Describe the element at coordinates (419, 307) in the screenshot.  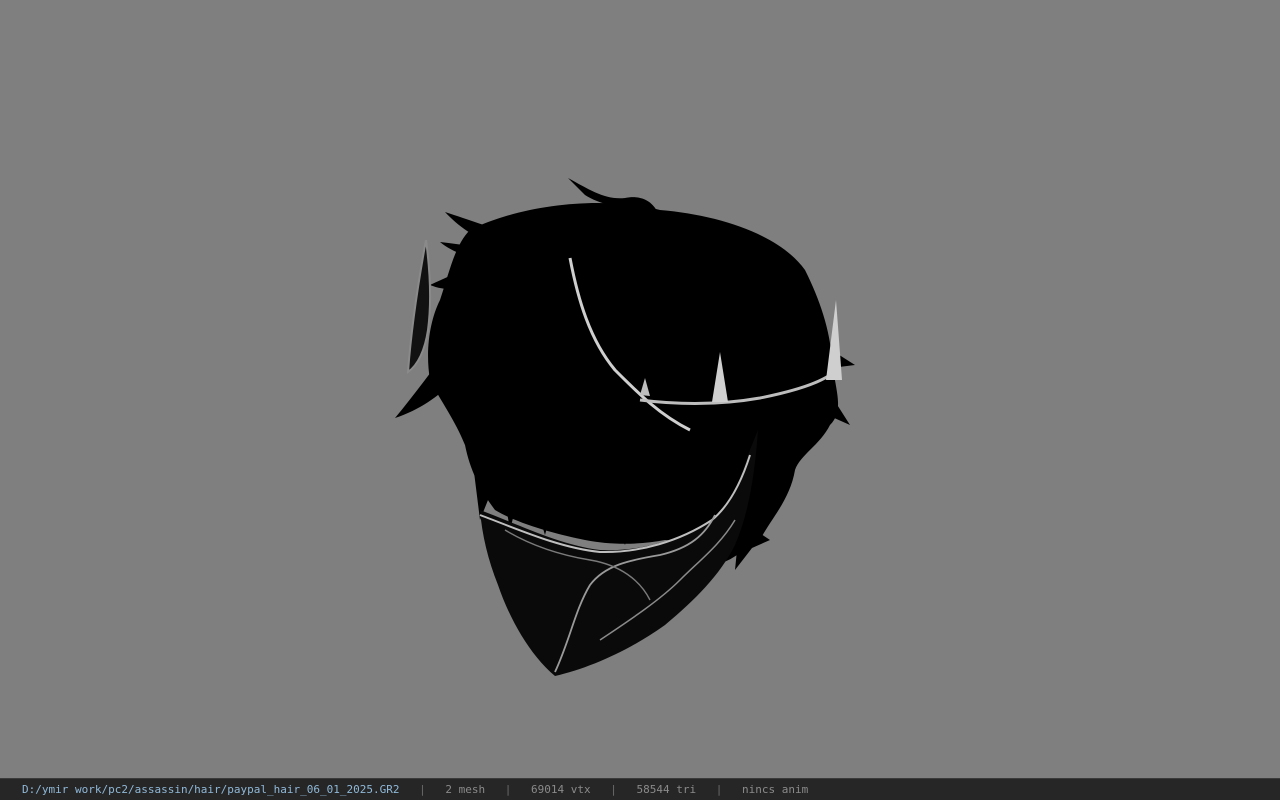
I see `left-horn-accessory` at that location.